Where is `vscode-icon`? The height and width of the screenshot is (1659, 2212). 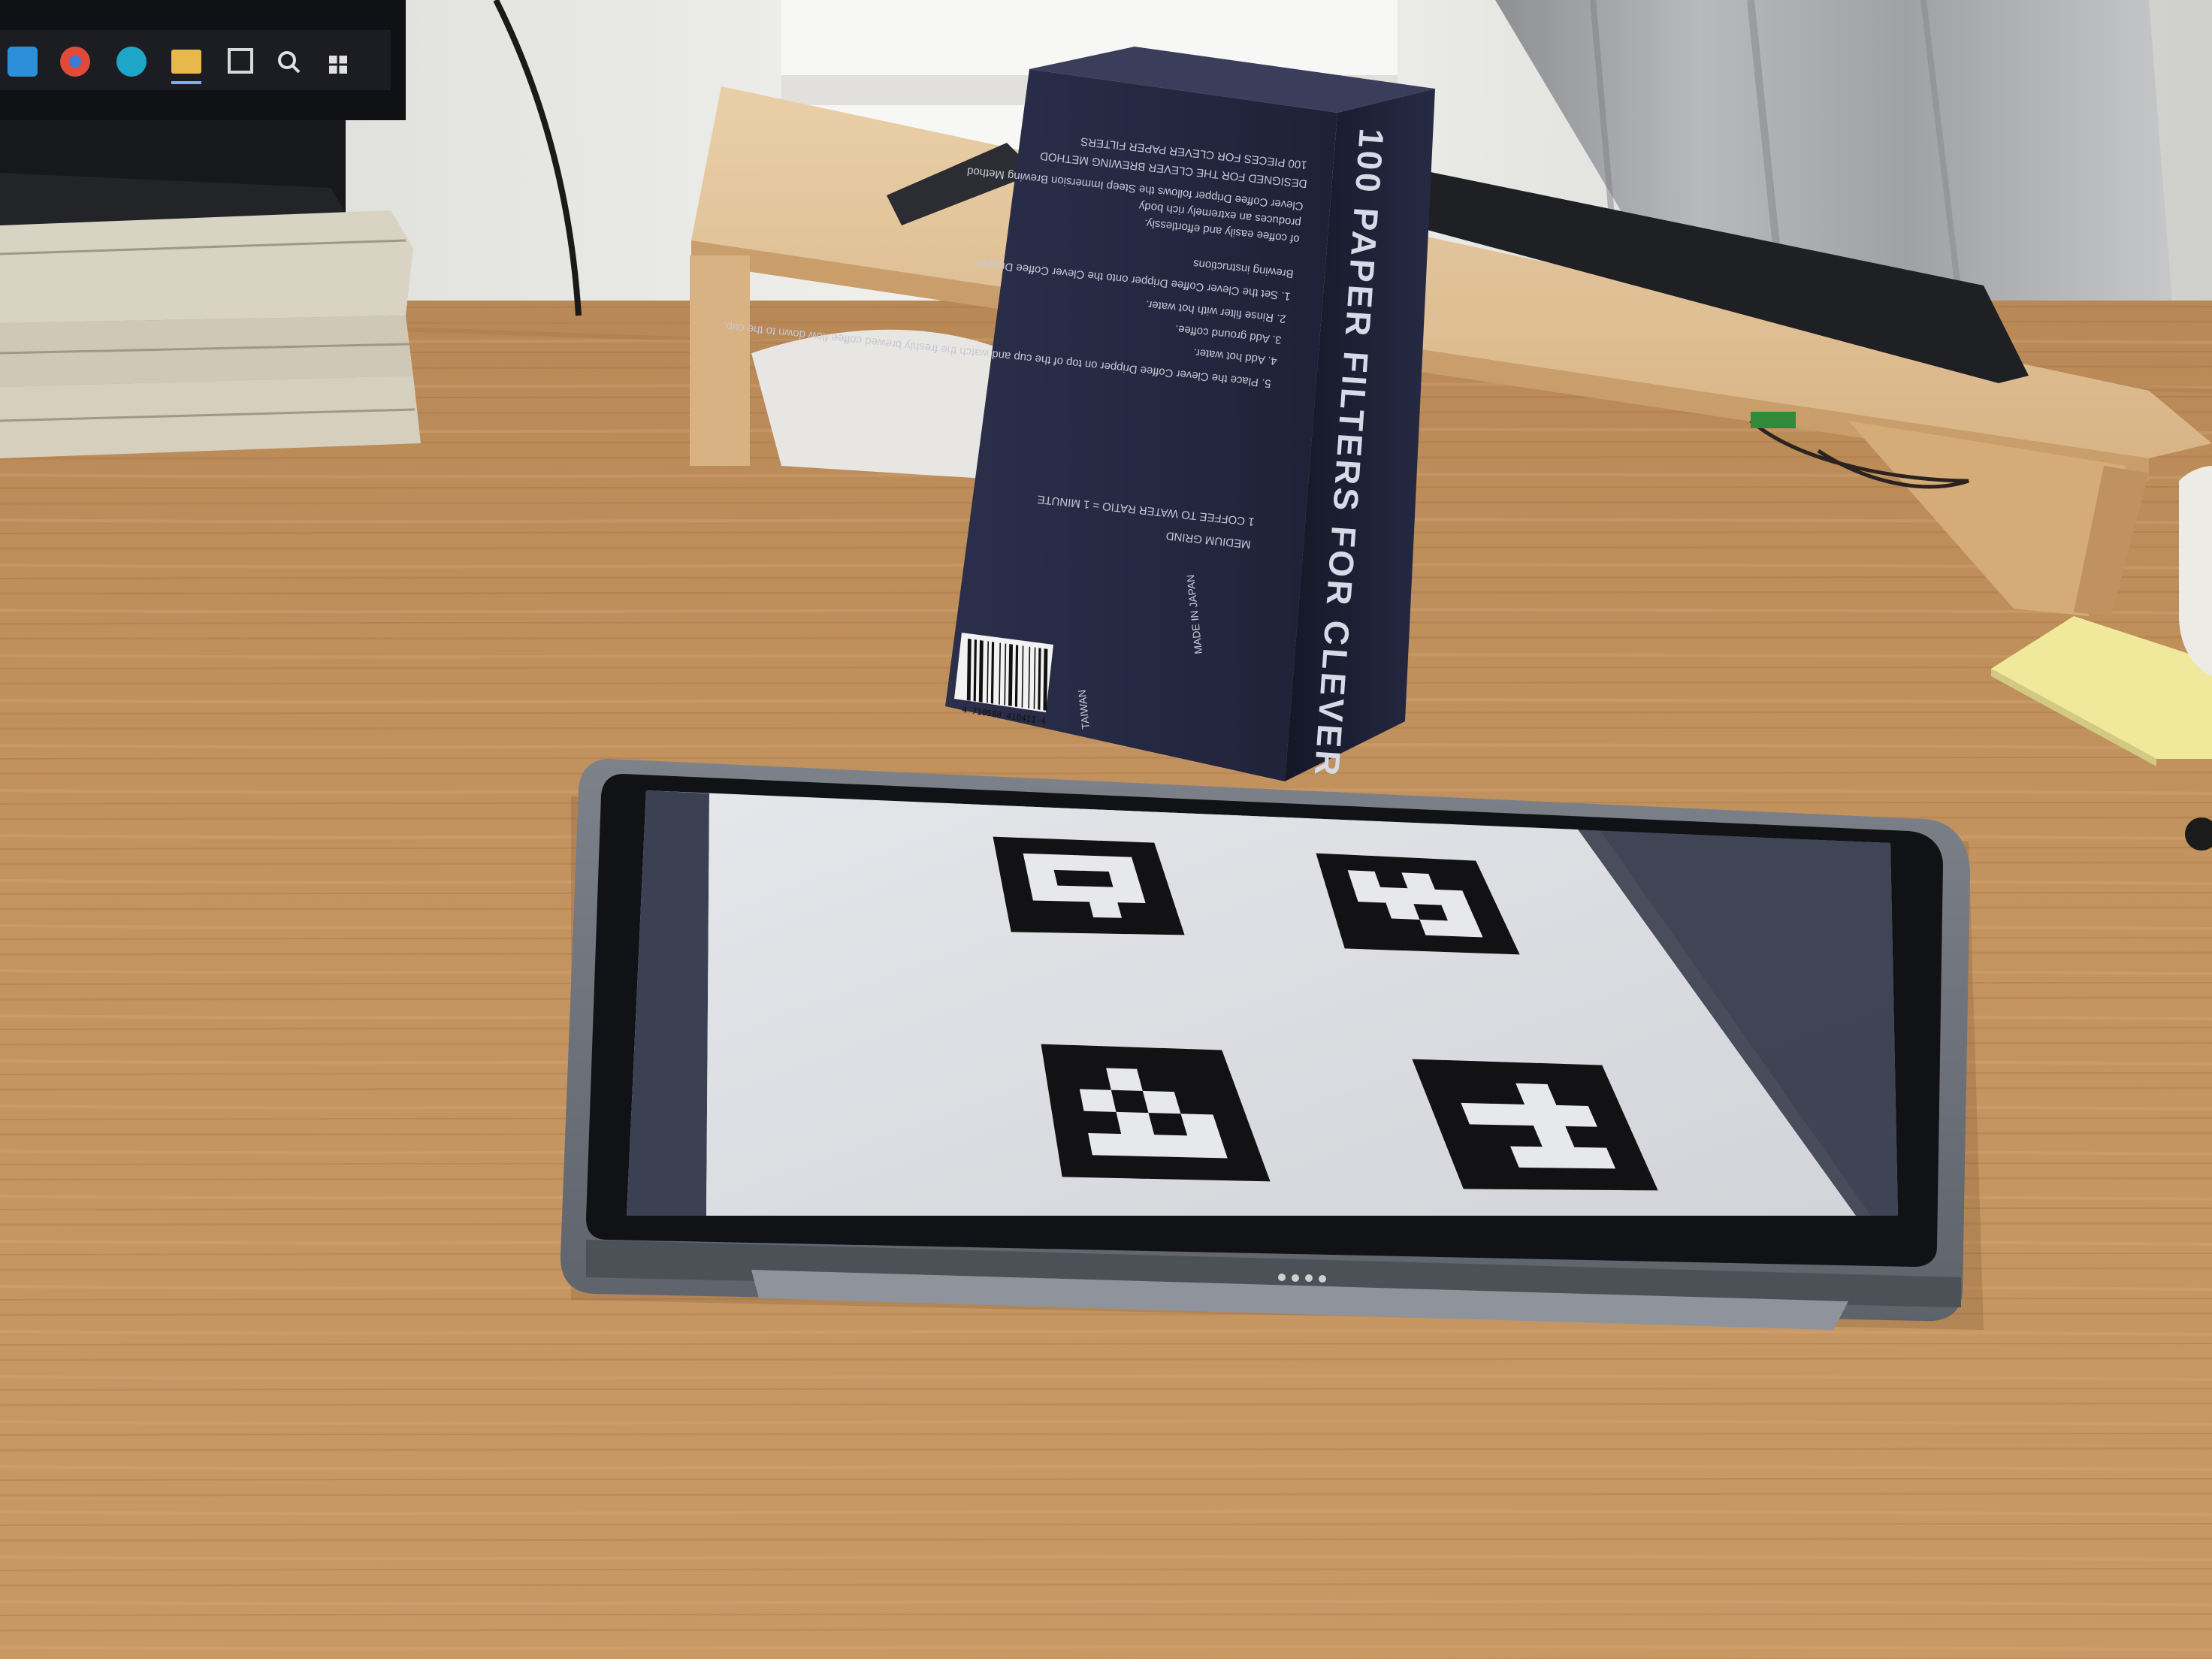 vscode-icon is located at coordinates (23, 62).